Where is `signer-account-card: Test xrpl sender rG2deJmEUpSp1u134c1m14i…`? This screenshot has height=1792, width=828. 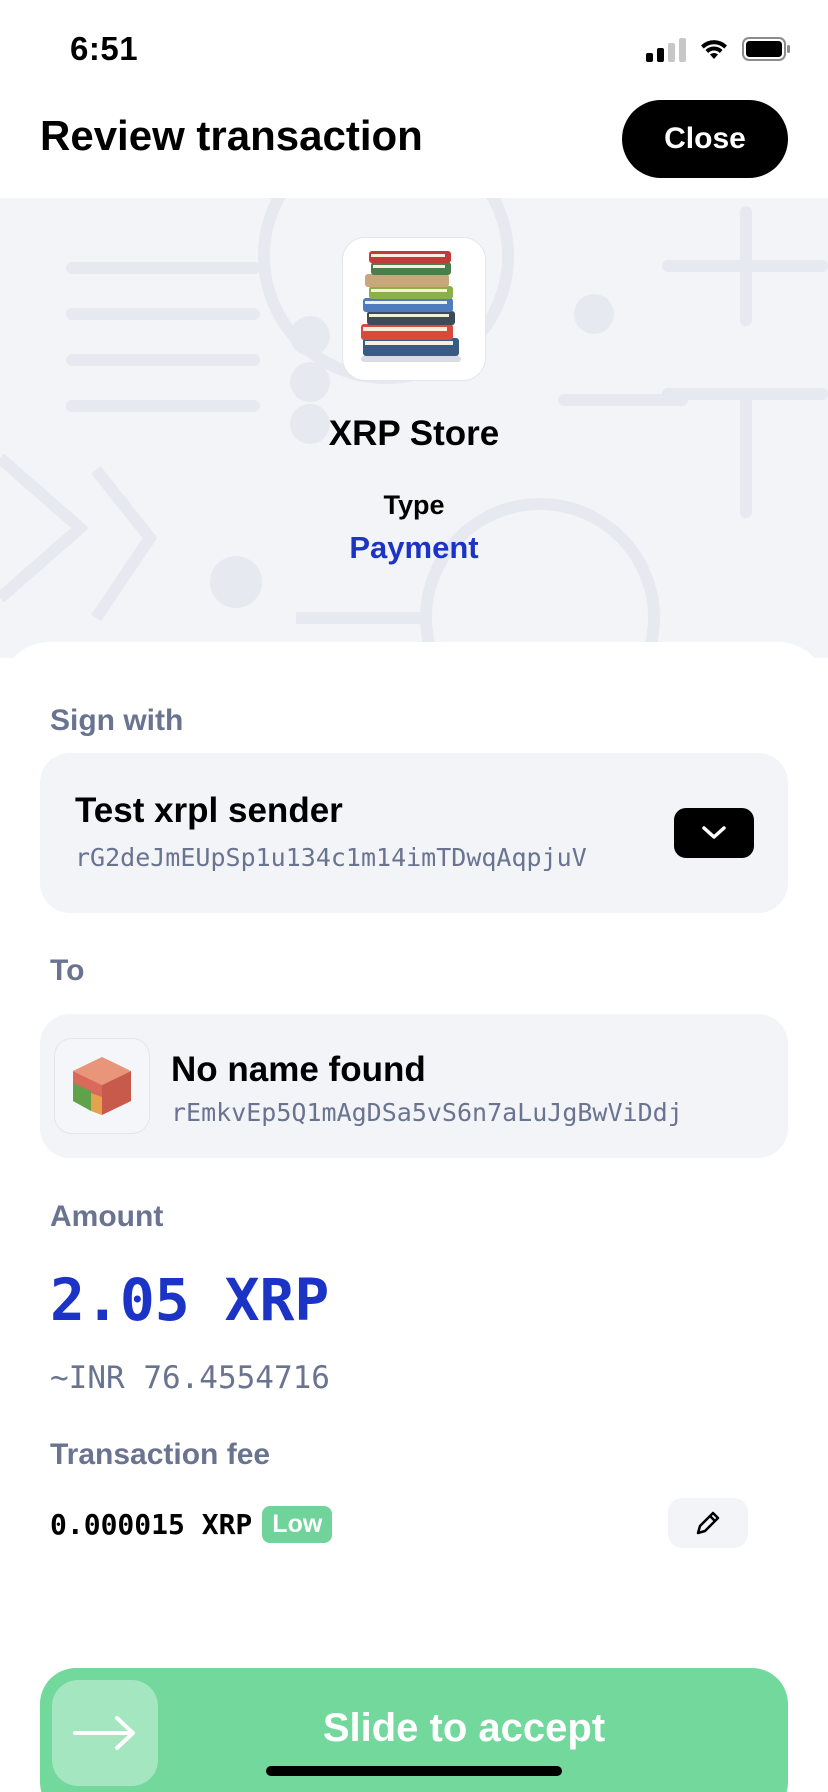 signer-account-card: Test xrpl sender rG2deJmEUpSp1u134c1m14i… is located at coordinates (414, 833).